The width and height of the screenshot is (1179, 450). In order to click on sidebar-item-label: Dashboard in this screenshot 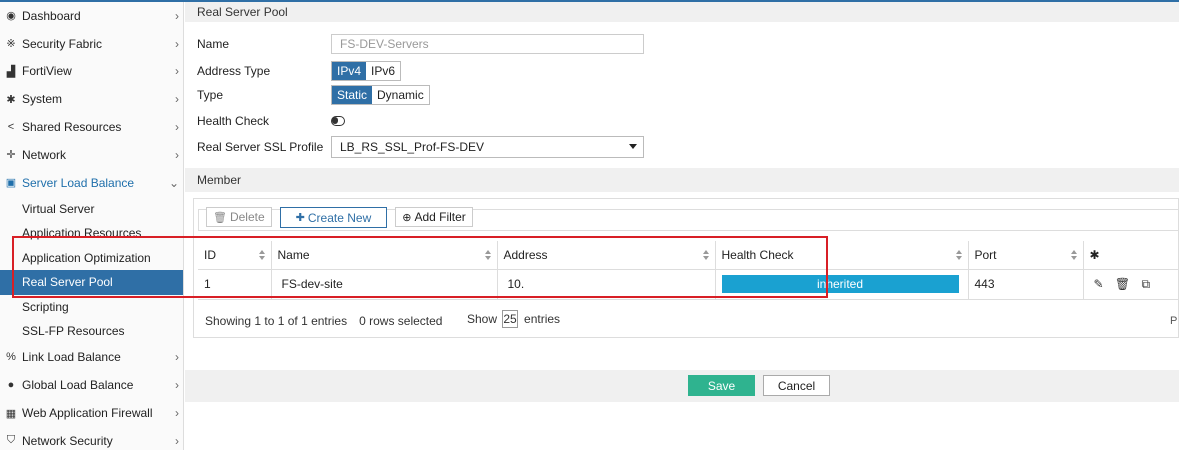, I will do `click(51, 15)`.